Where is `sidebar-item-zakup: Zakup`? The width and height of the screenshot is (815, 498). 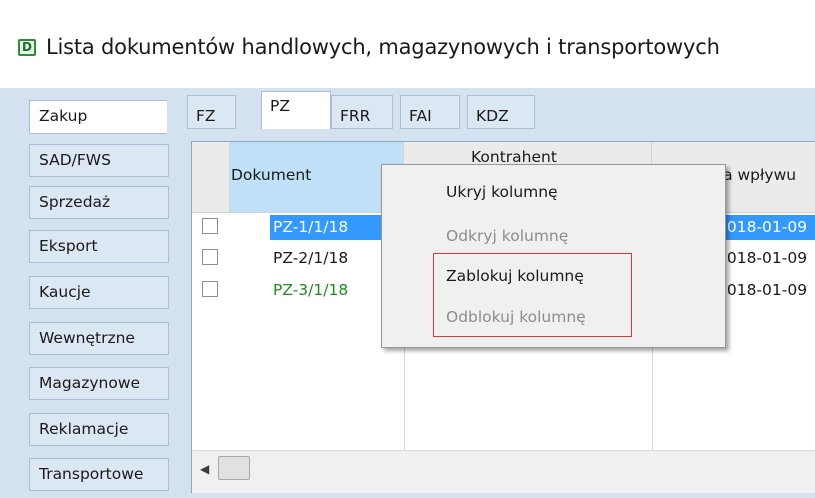 sidebar-item-zakup: Zakup is located at coordinates (98, 117).